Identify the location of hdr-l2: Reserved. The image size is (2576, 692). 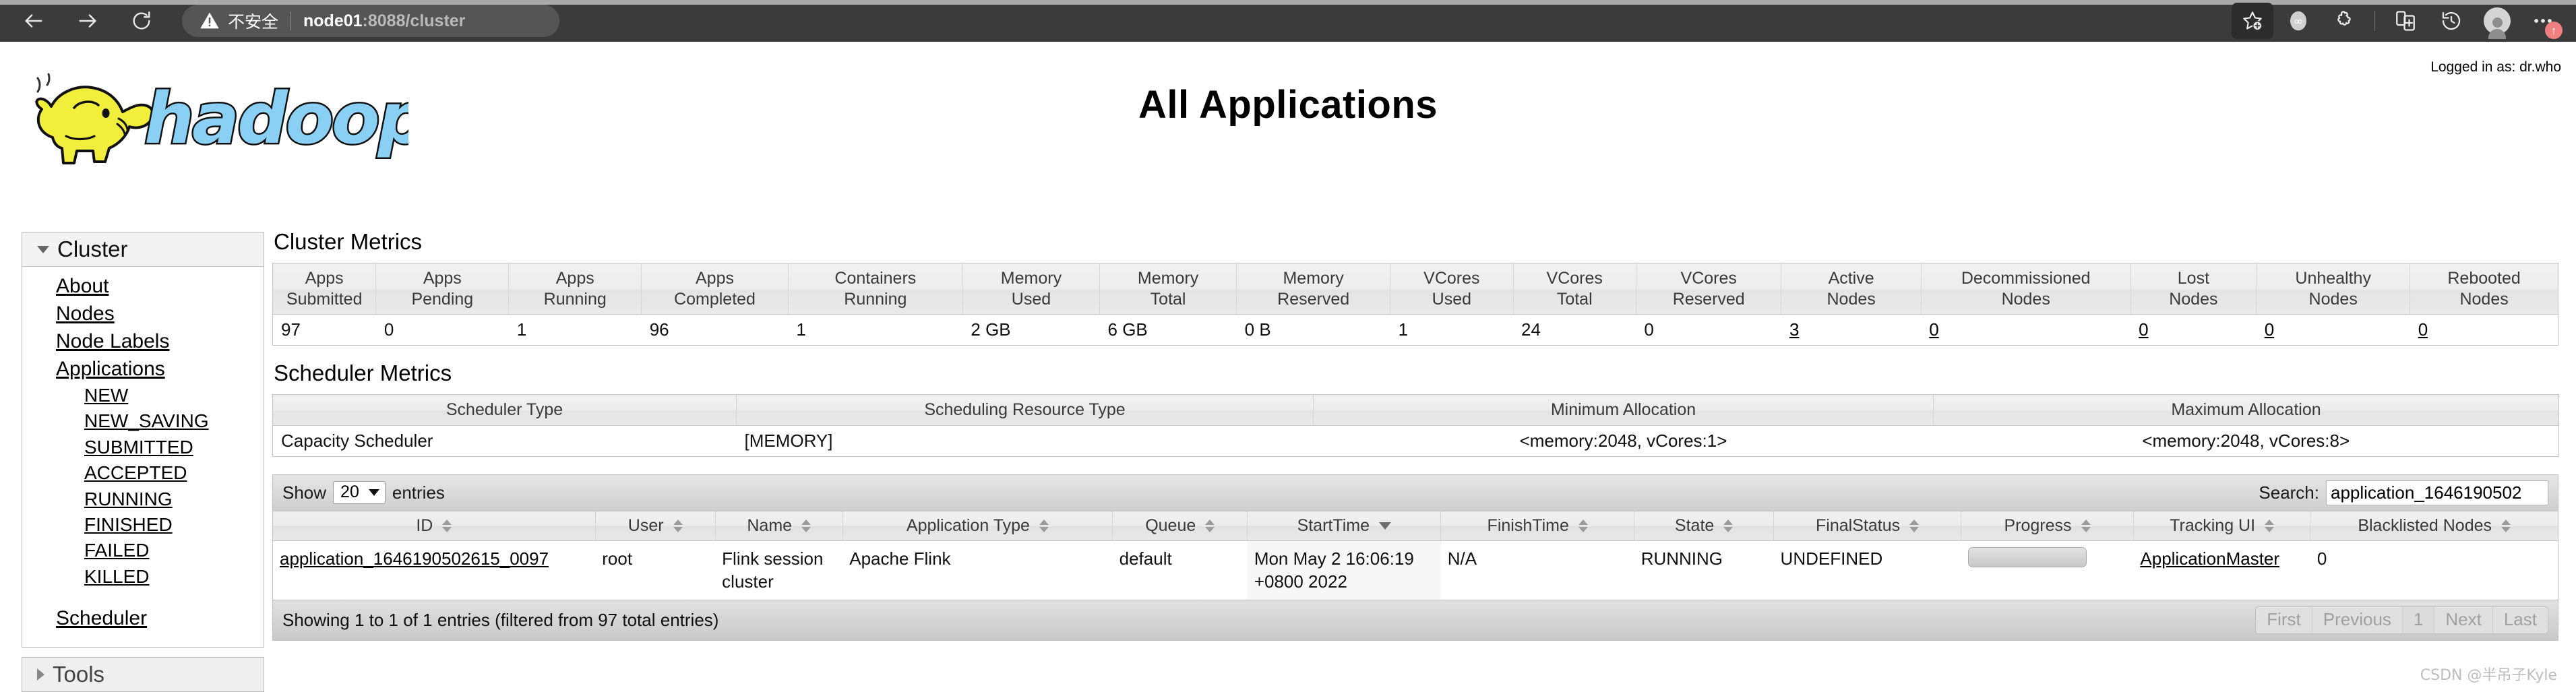
(1313, 299).